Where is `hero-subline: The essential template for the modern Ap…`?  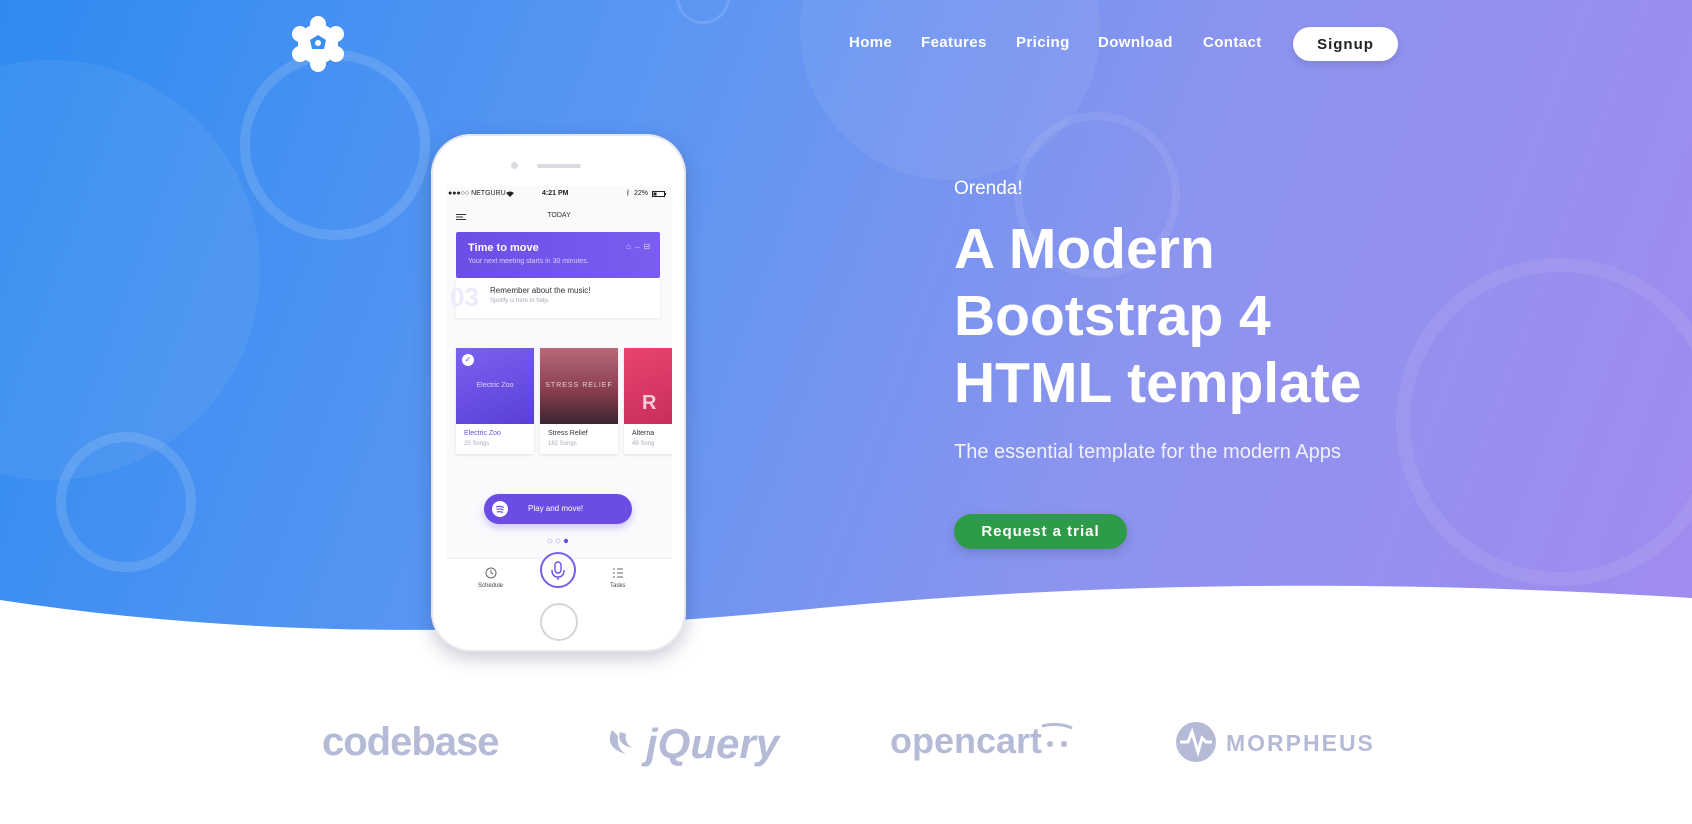
hero-subline: The essential template for the modern Ap… is located at coordinates (1147, 452).